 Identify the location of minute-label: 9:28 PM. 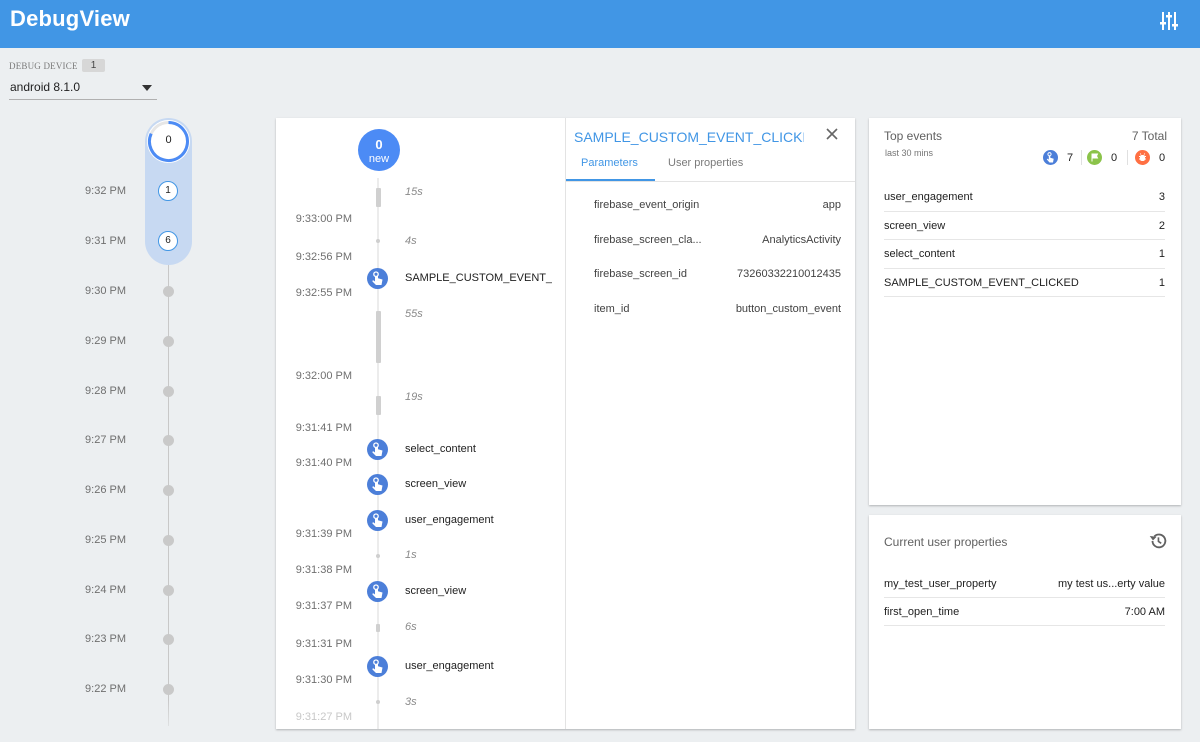
(105, 391).